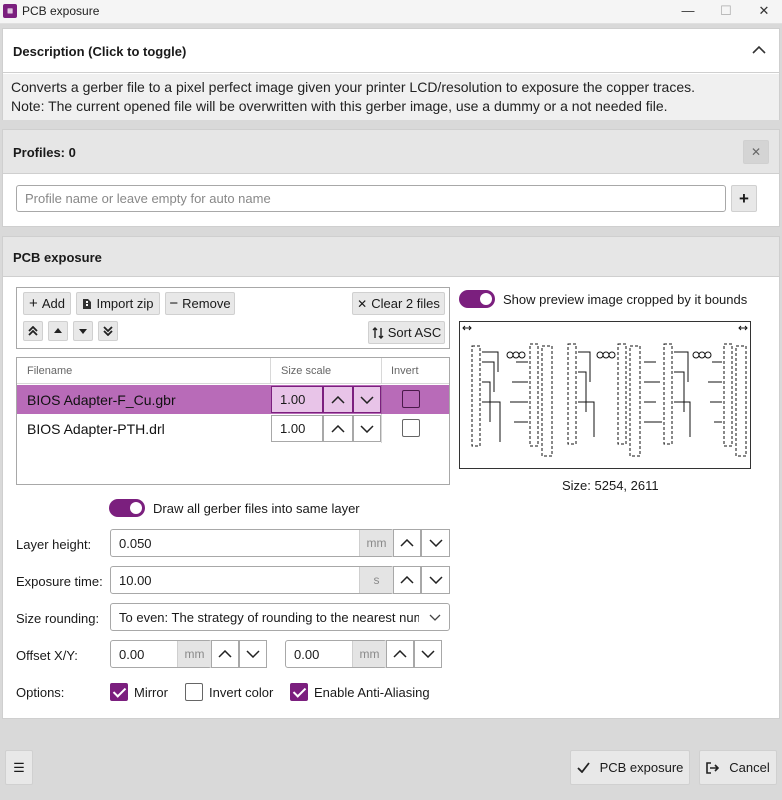 This screenshot has height=800, width=782. I want to click on double-chevron-up-icon, so click(33, 331).